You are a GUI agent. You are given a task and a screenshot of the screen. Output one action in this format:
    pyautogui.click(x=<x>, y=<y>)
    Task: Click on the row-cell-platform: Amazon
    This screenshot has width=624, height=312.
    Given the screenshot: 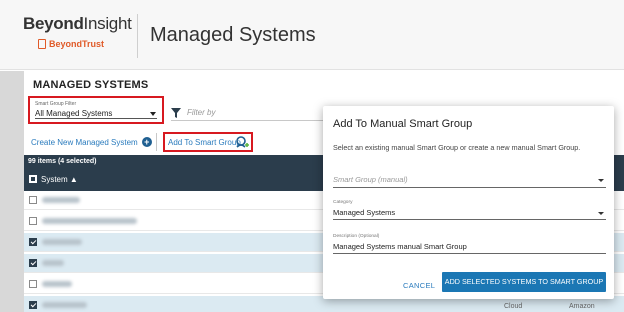 What is the action you would take?
    pyautogui.click(x=582, y=306)
    